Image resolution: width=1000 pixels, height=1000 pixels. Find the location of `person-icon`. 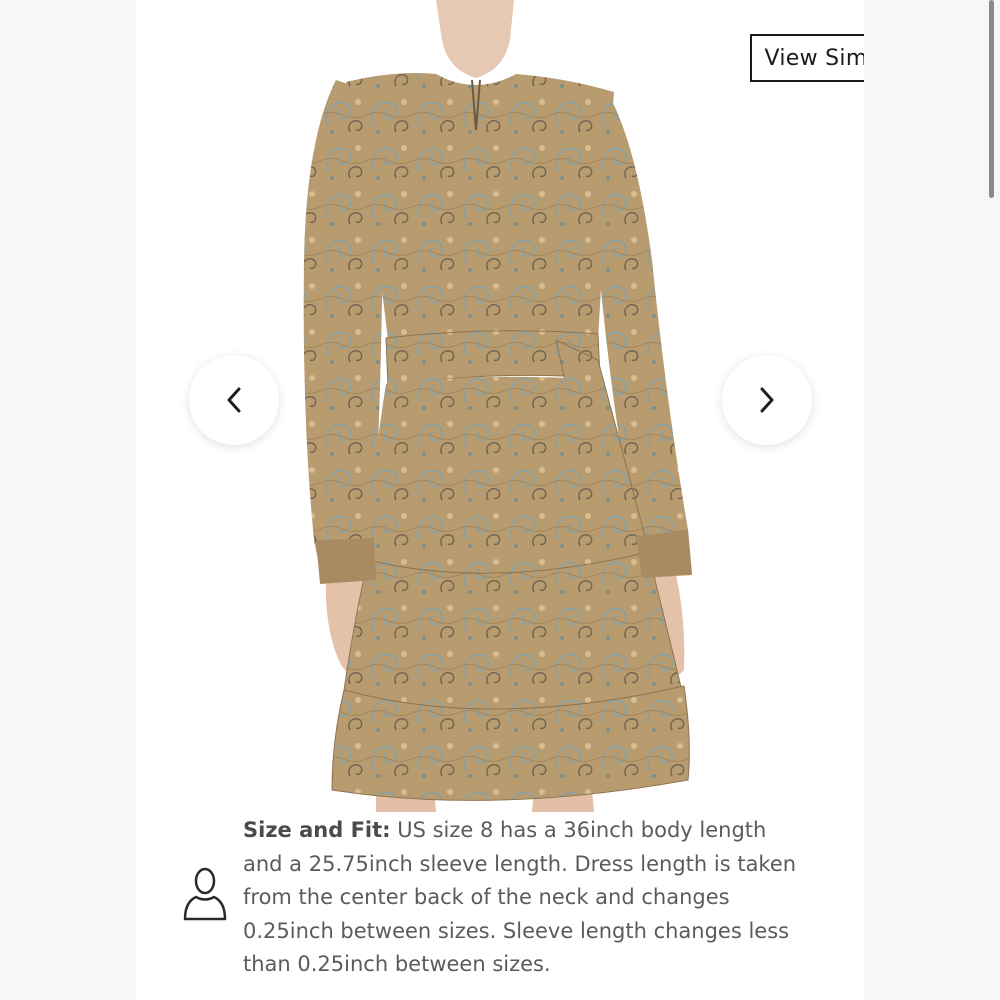

person-icon is located at coordinates (205, 894).